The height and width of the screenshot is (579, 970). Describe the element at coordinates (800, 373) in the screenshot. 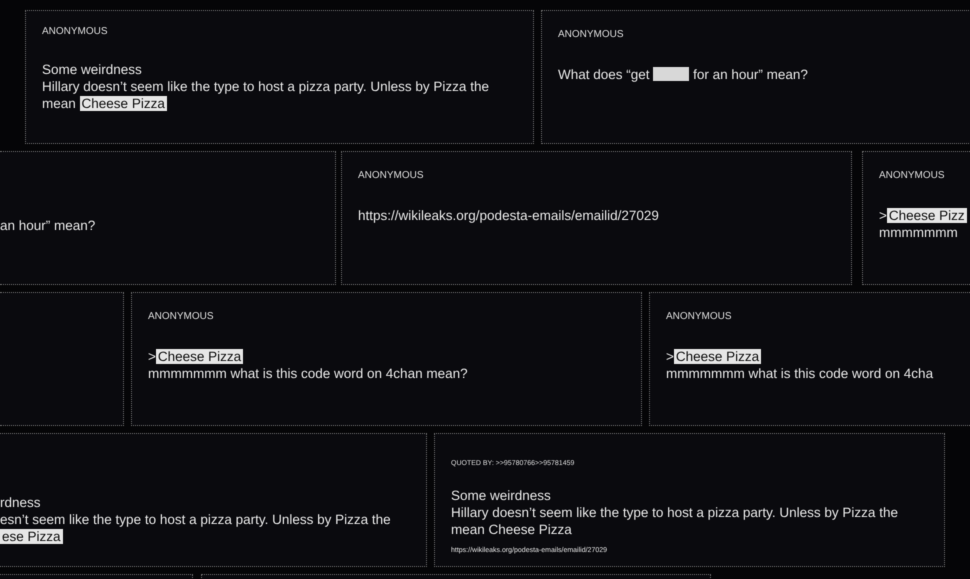

I see `post-text: mmmmmmm what is this code word on 4cha` at that location.